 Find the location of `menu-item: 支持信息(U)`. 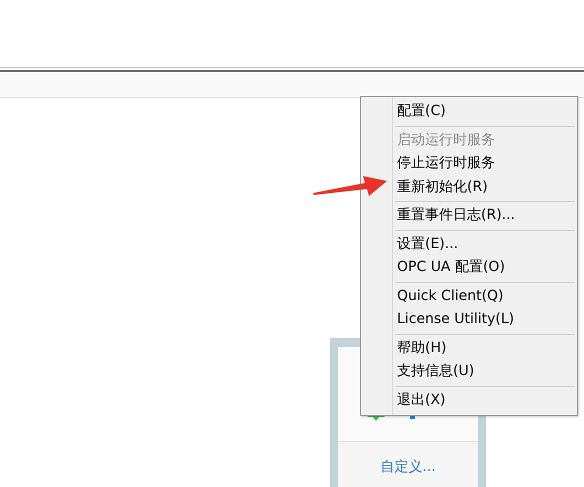

menu-item: 支持信息(U) is located at coordinates (485, 372).